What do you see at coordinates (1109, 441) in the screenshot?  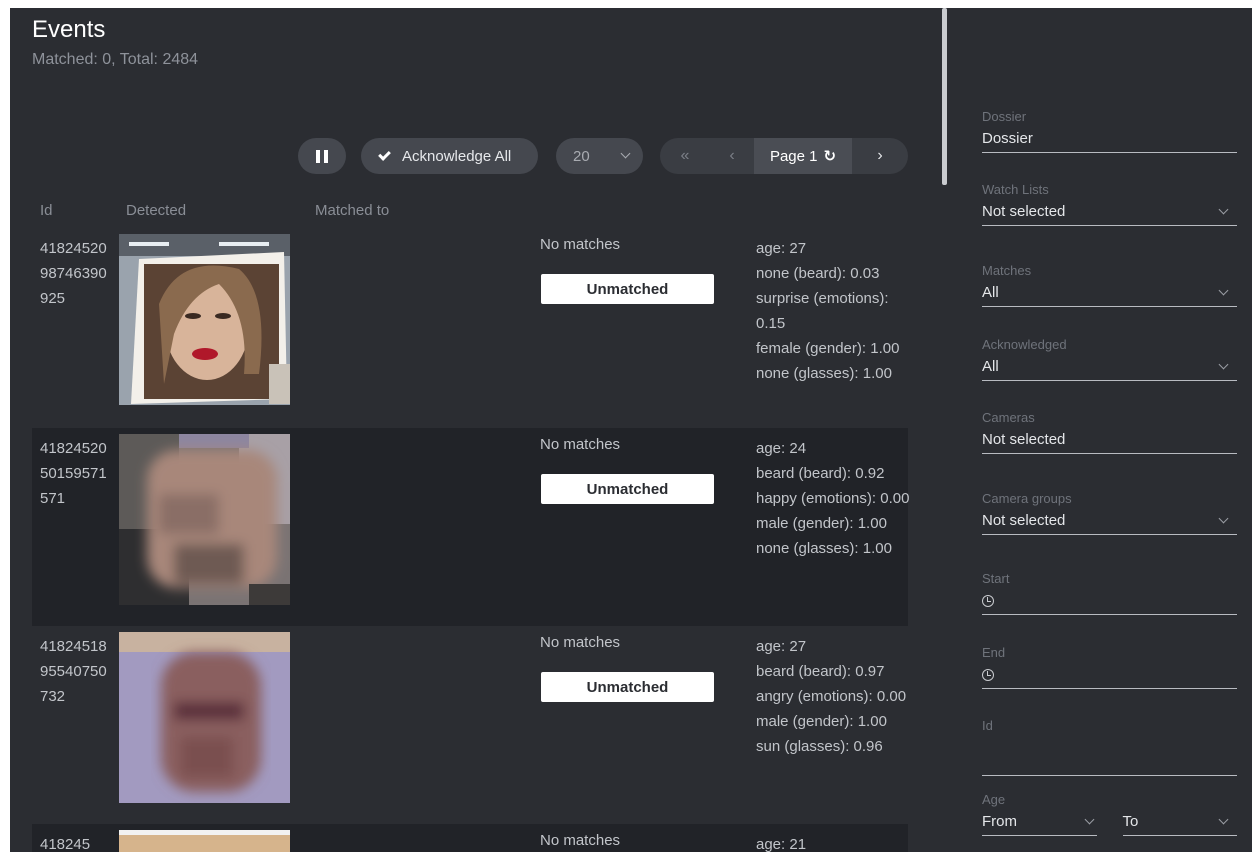 I see `cameras-select: Not selected` at bounding box center [1109, 441].